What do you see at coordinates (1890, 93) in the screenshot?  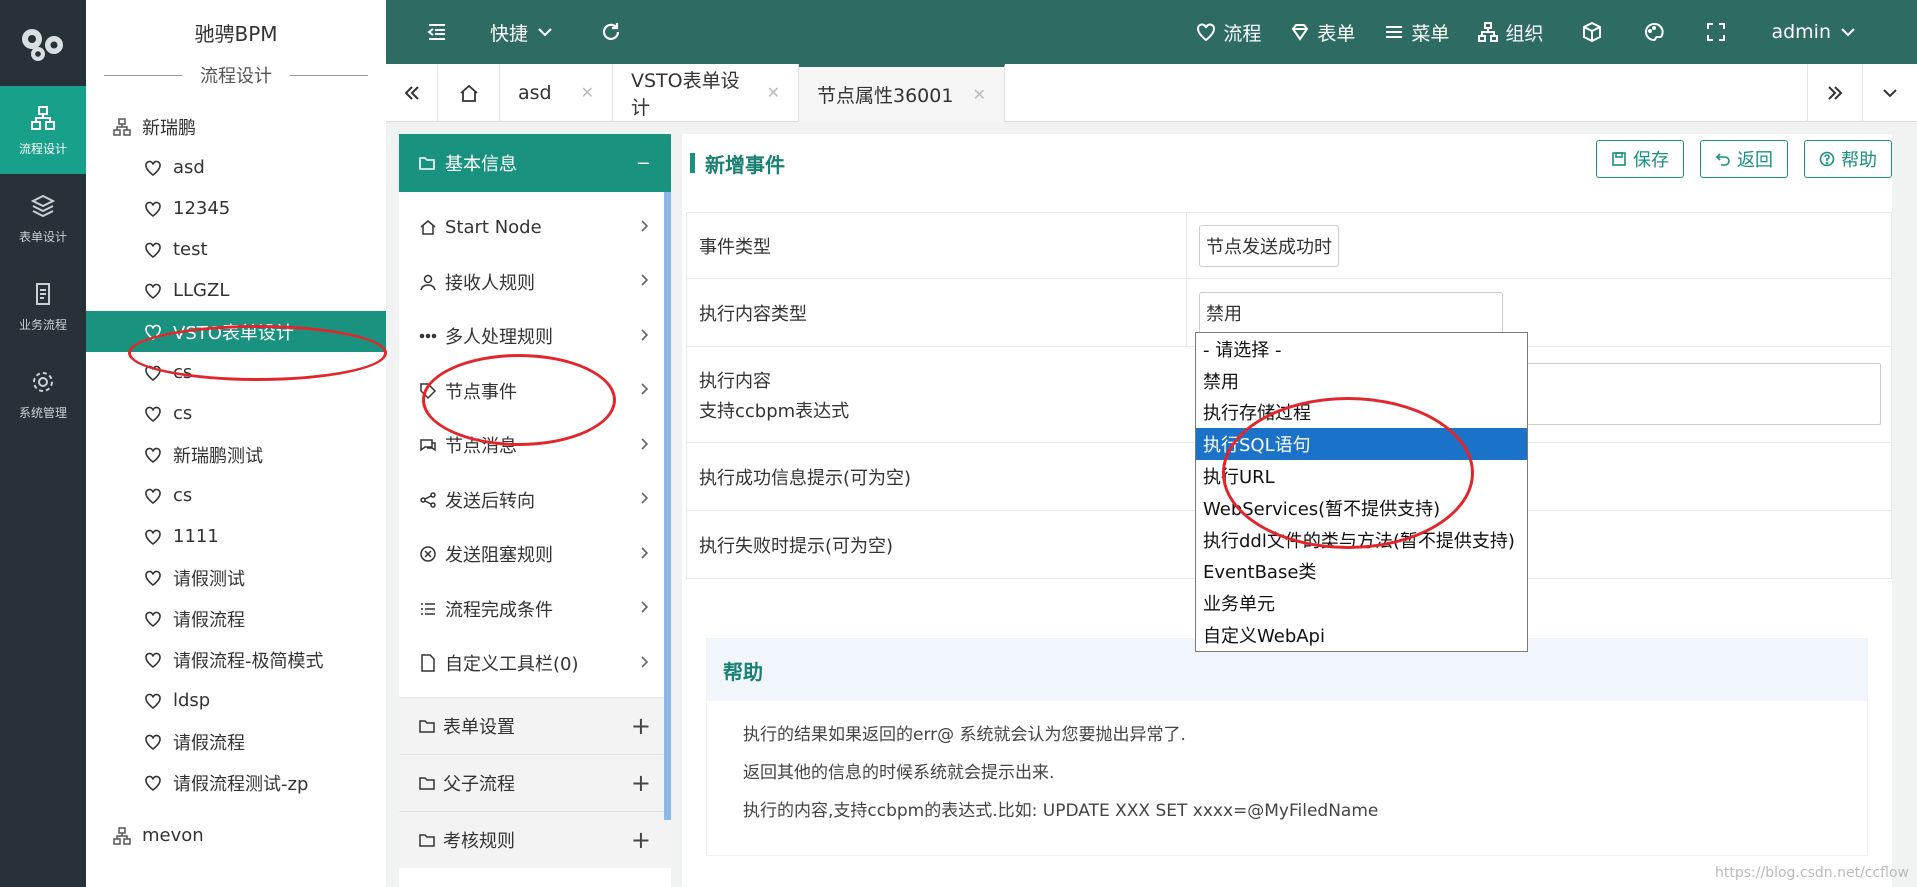 I see `tabs-dropdown-icon` at bounding box center [1890, 93].